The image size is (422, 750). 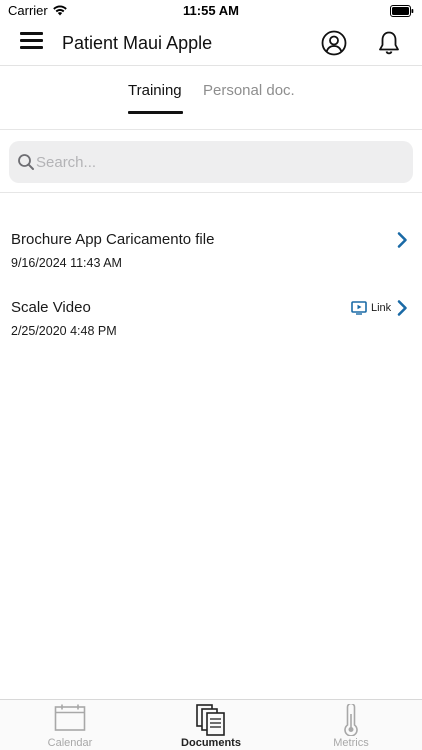 What do you see at coordinates (155, 90) in the screenshot?
I see `tab-training: Training` at bounding box center [155, 90].